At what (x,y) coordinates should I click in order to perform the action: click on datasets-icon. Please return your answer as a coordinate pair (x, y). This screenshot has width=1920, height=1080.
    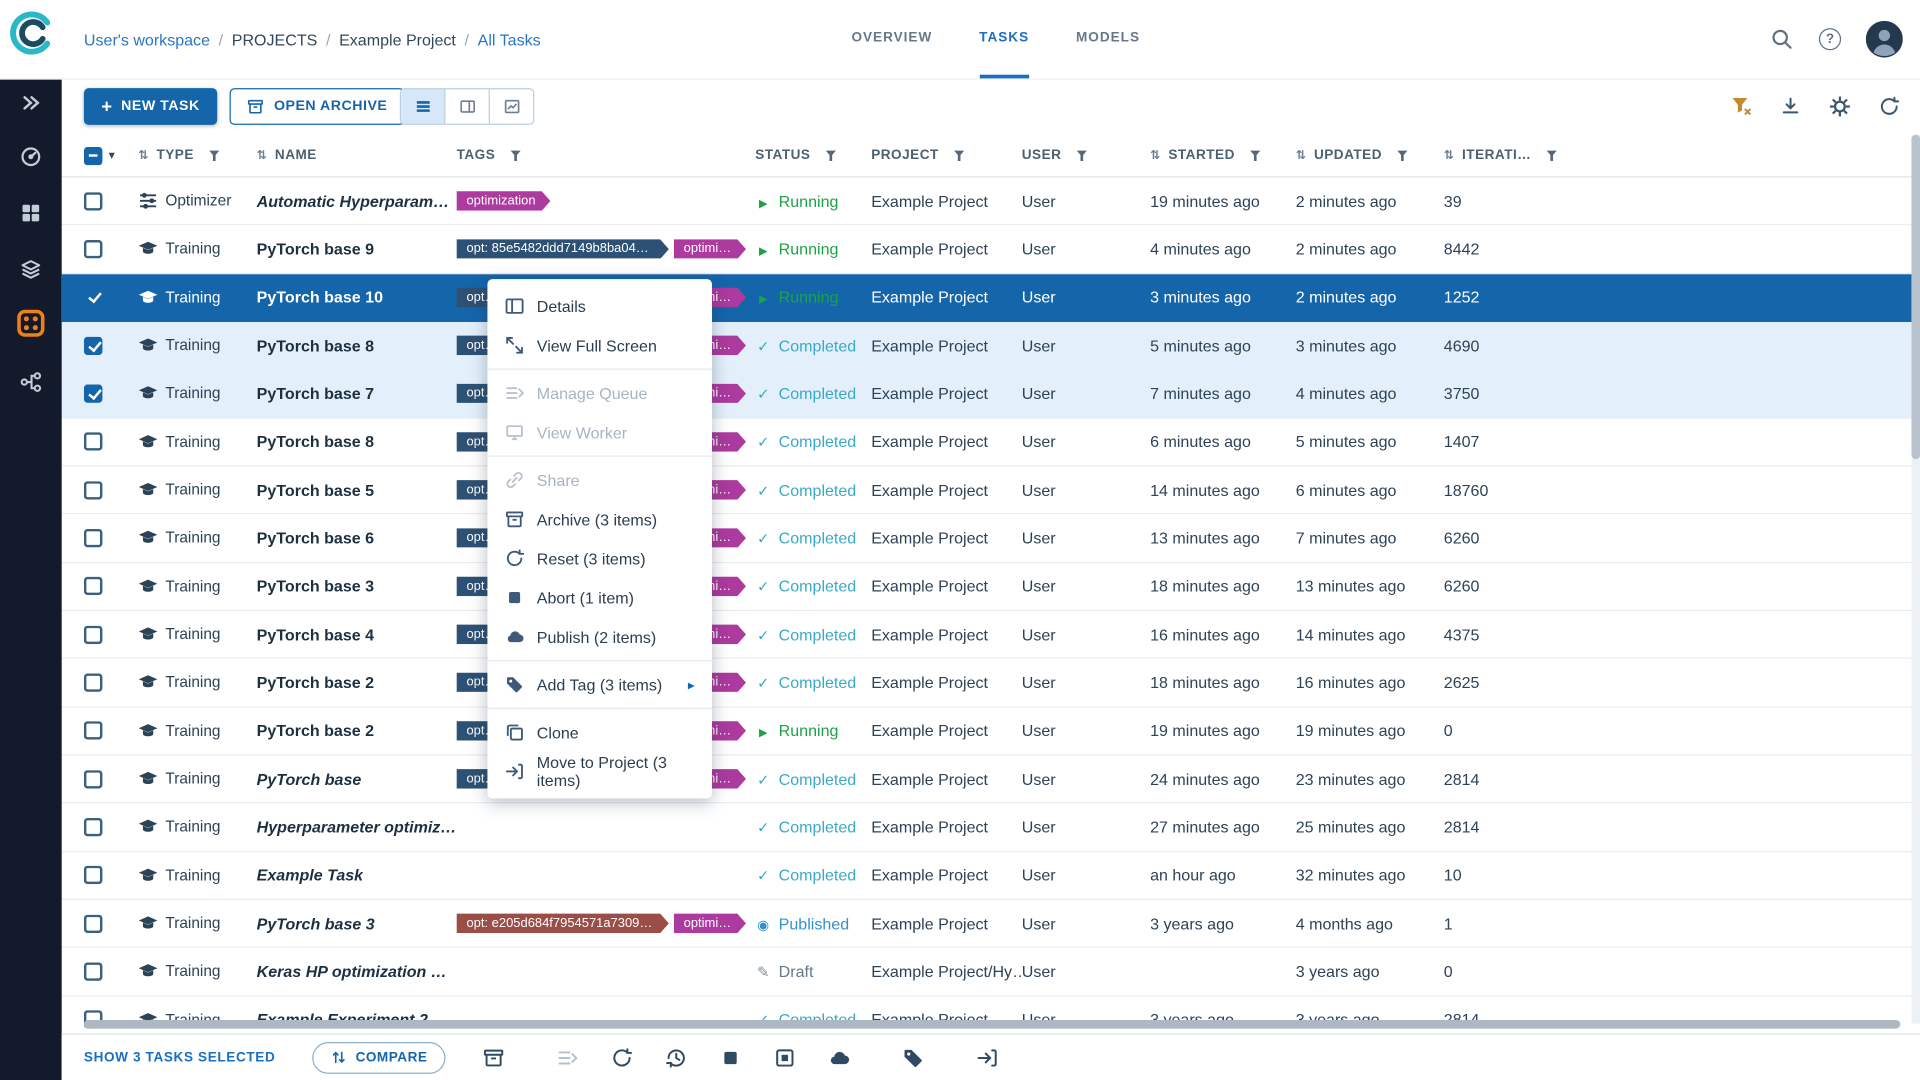
    Looking at the image, I should click on (31, 269).